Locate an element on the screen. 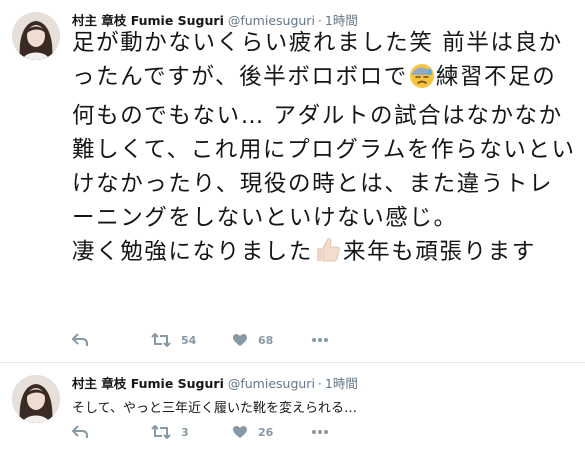 The width and height of the screenshot is (585, 453). retweet-button: 3 is located at coordinates (170, 432).